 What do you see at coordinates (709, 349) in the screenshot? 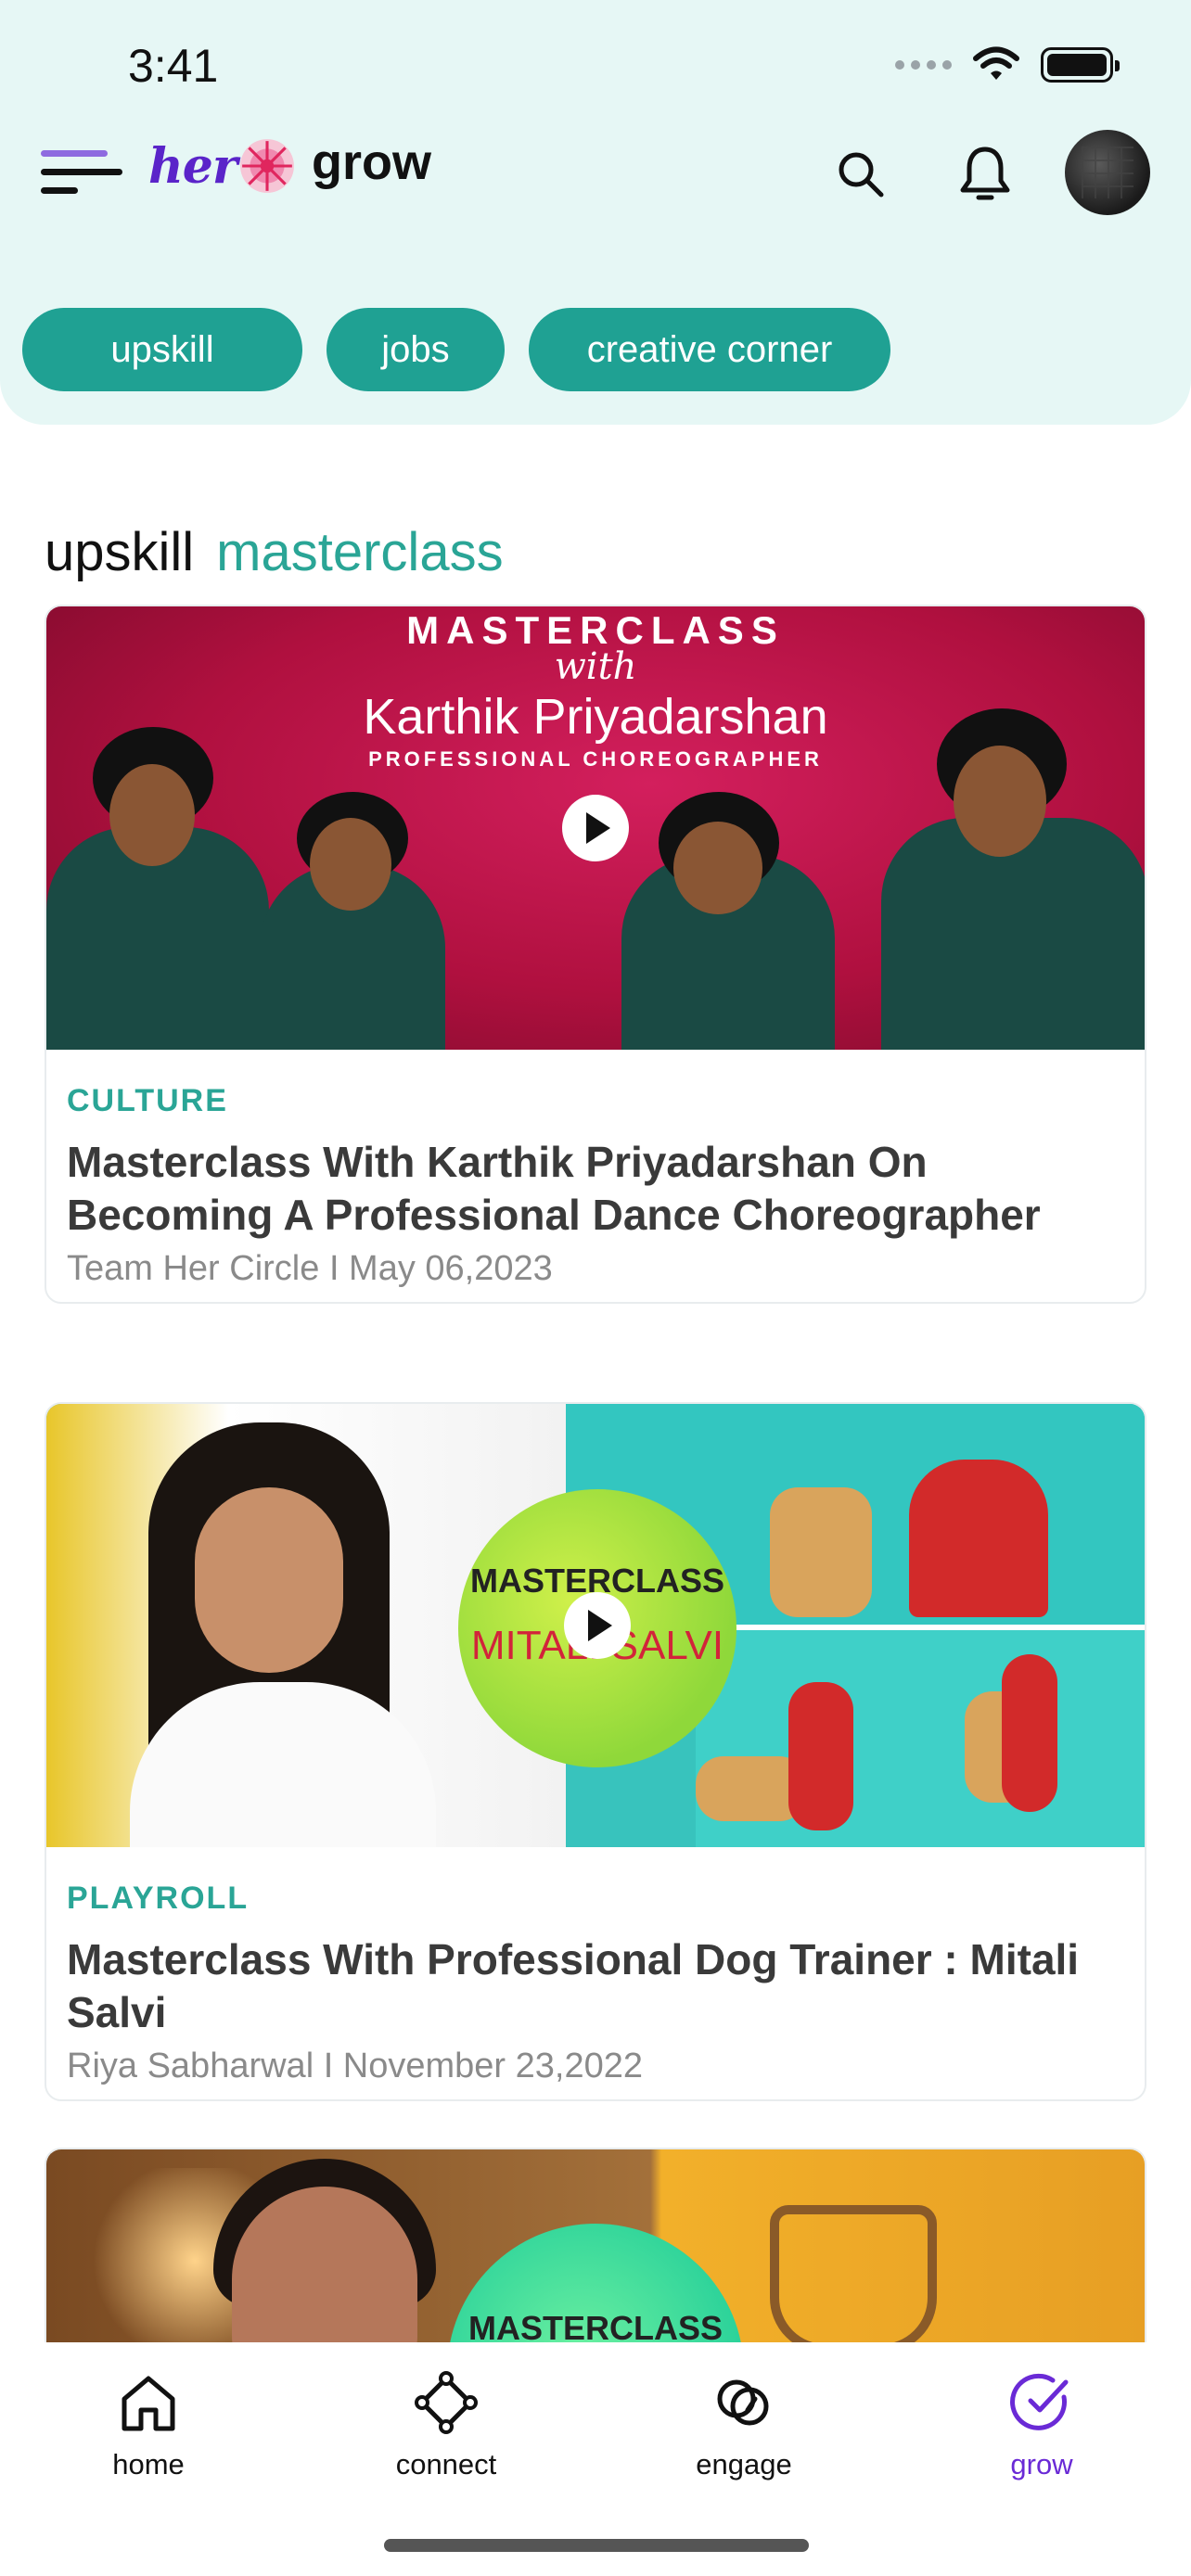
I see `chip-creative-corner: creative corner` at bounding box center [709, 349].